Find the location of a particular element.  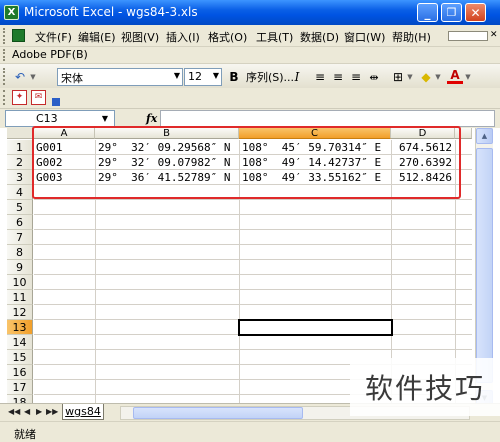

restore-button: ❐ is located at coordinates (451, 12).